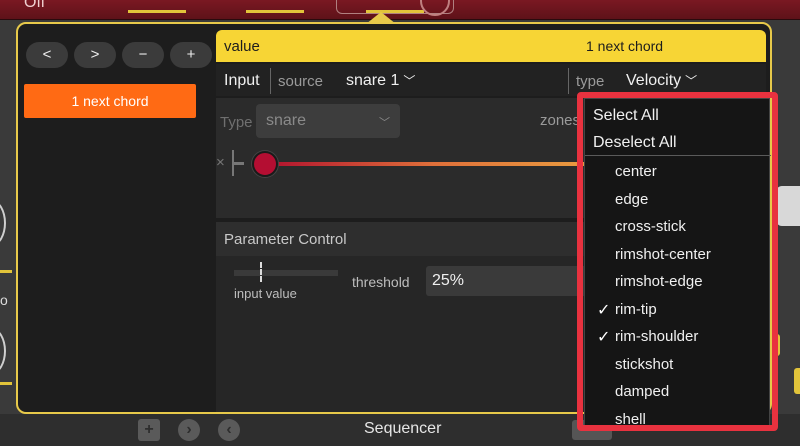 The width and height of the screenshot is (800, 446). What do you see at coordinates (220, 162) in the screenshot?
I see `close-icon: ×` at bounding box center [220, 162].